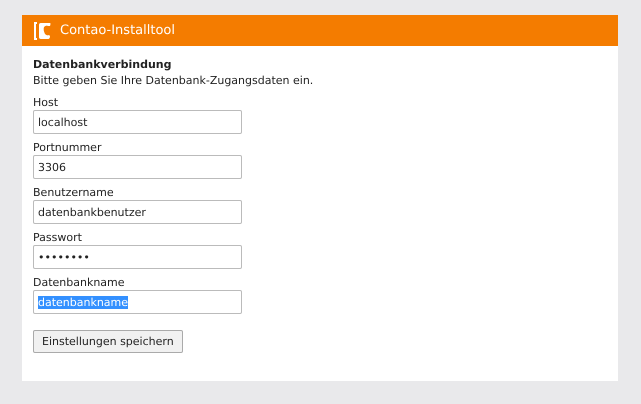 The image size is (641, 404). What do you see at coordinates (137, 122) in the screenshot?
I see `input-field: localhost` at bounding box center [137, 122].